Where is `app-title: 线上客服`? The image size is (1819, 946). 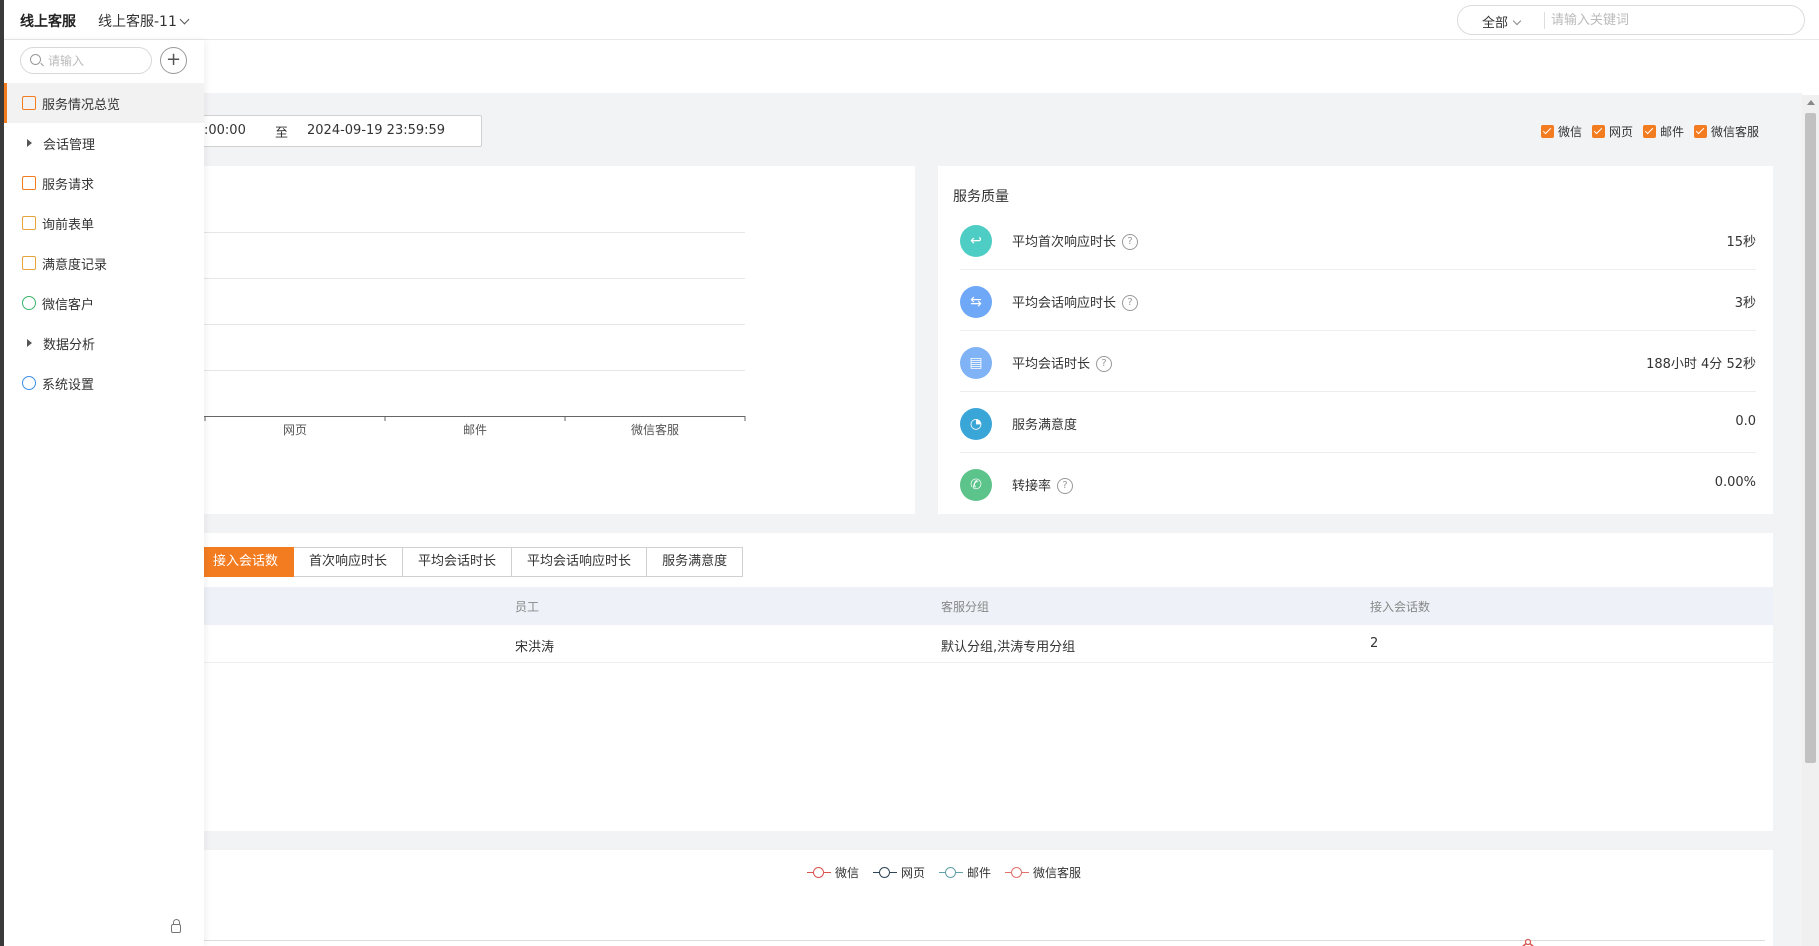 app-title: 线上客服 is located at coordinates (48, 22).